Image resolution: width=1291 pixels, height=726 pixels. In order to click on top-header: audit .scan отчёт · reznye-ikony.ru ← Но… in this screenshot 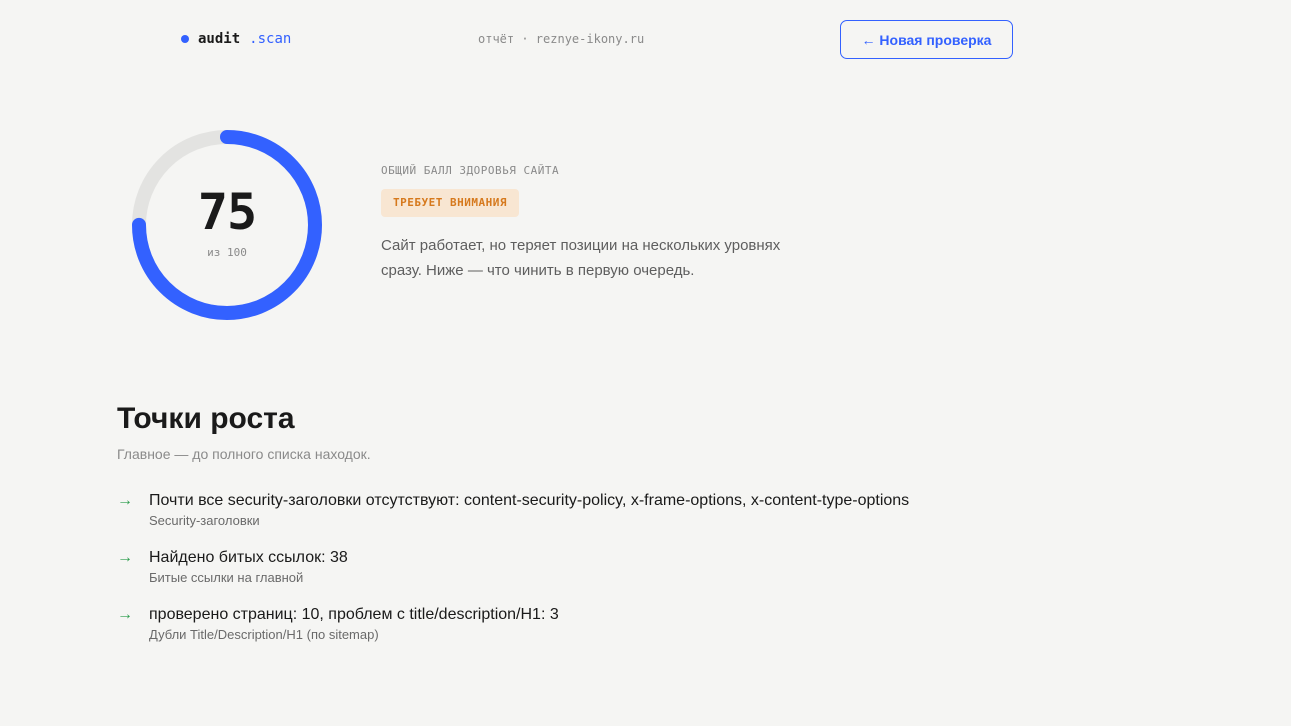, I will do `click(645, 40)`.